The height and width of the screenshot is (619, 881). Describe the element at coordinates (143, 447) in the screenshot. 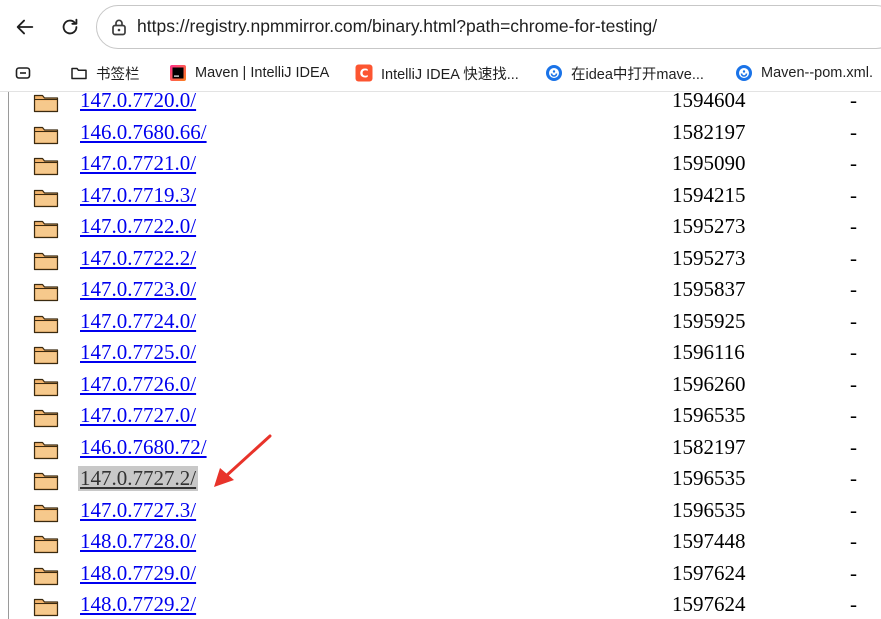

I see `directory-link: 146.0.7680.72/` at that location.